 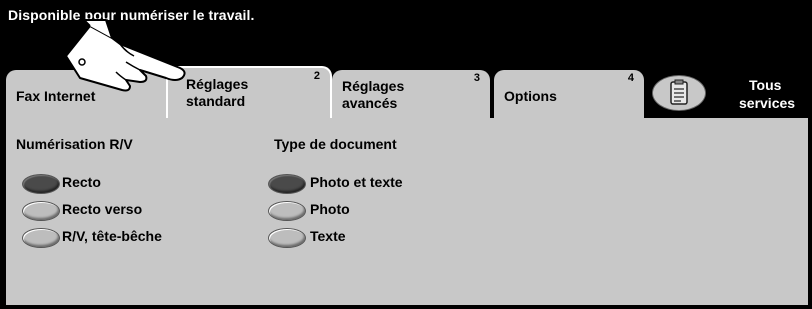 I want to click on tab-label: Options, so click(x=530, y=96).